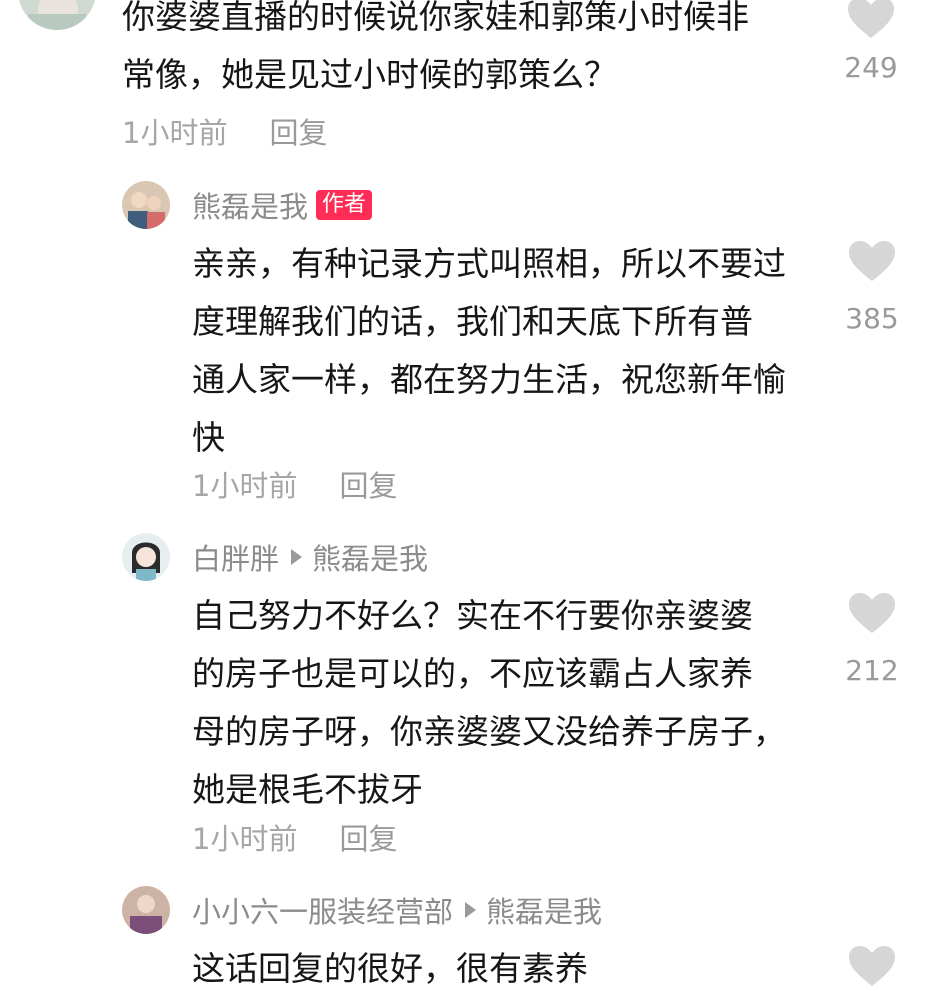  I want to click on like-button, so click(872, 966).